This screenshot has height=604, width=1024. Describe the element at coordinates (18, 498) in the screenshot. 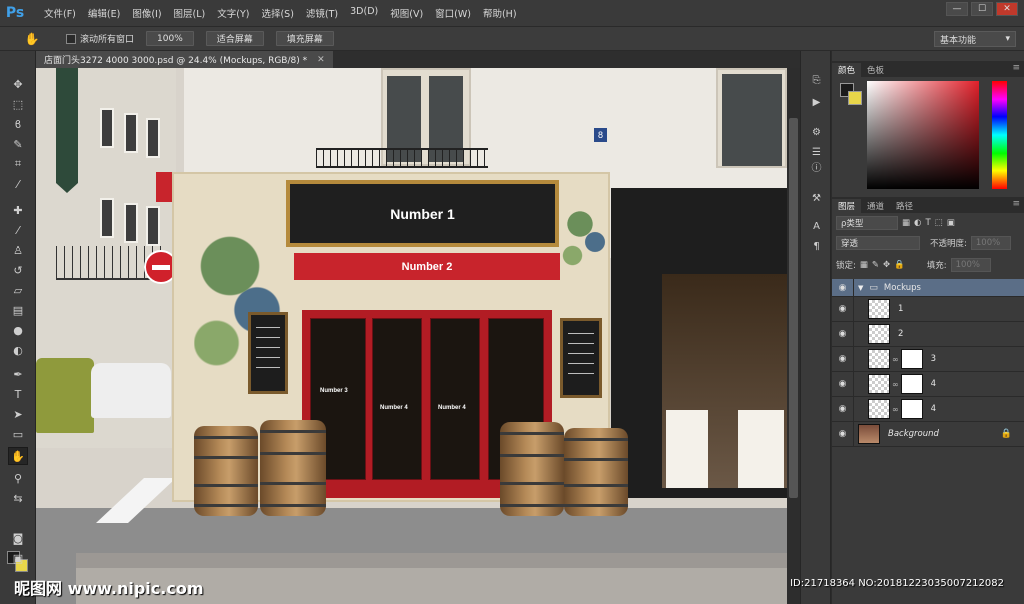

I see `swap-colors-icon: ⇆` at that location.